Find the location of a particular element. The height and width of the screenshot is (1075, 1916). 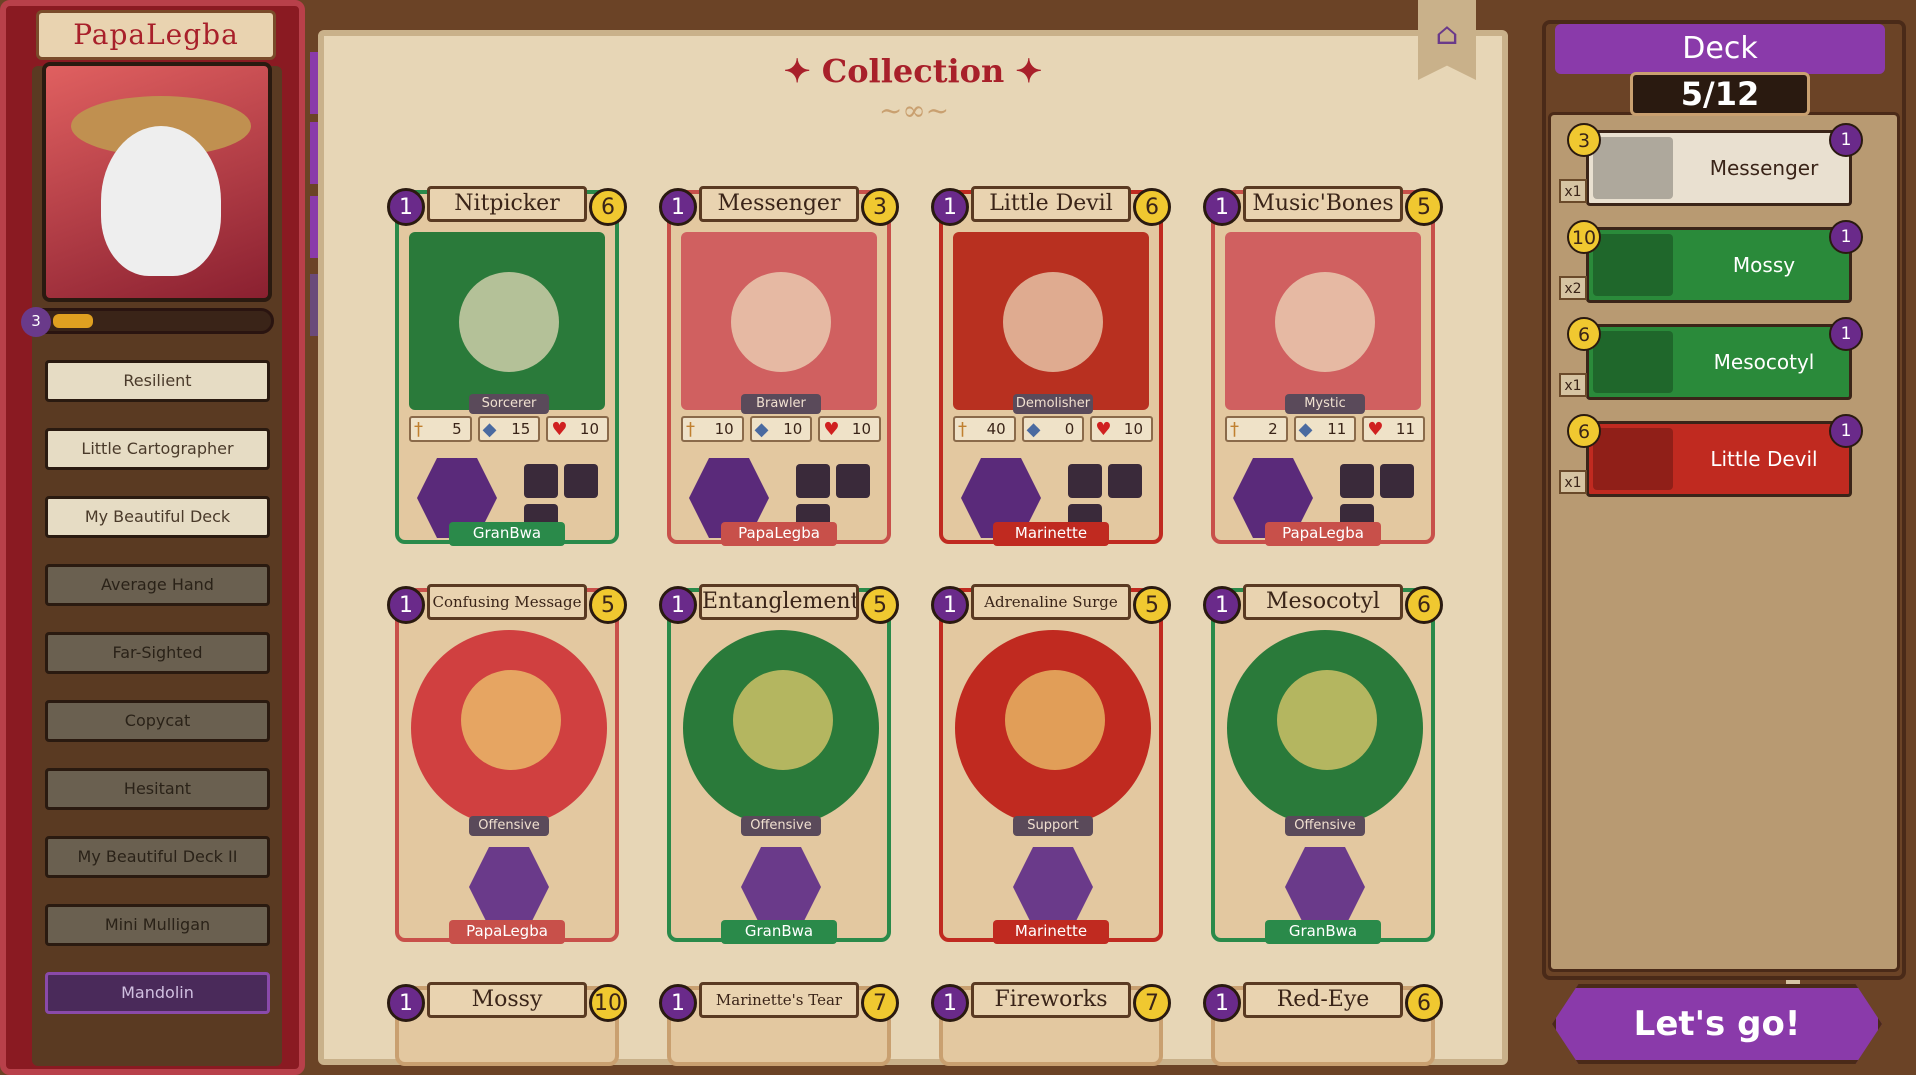

armor-stat: ◆ 10 is located at coordinates (781, 429).